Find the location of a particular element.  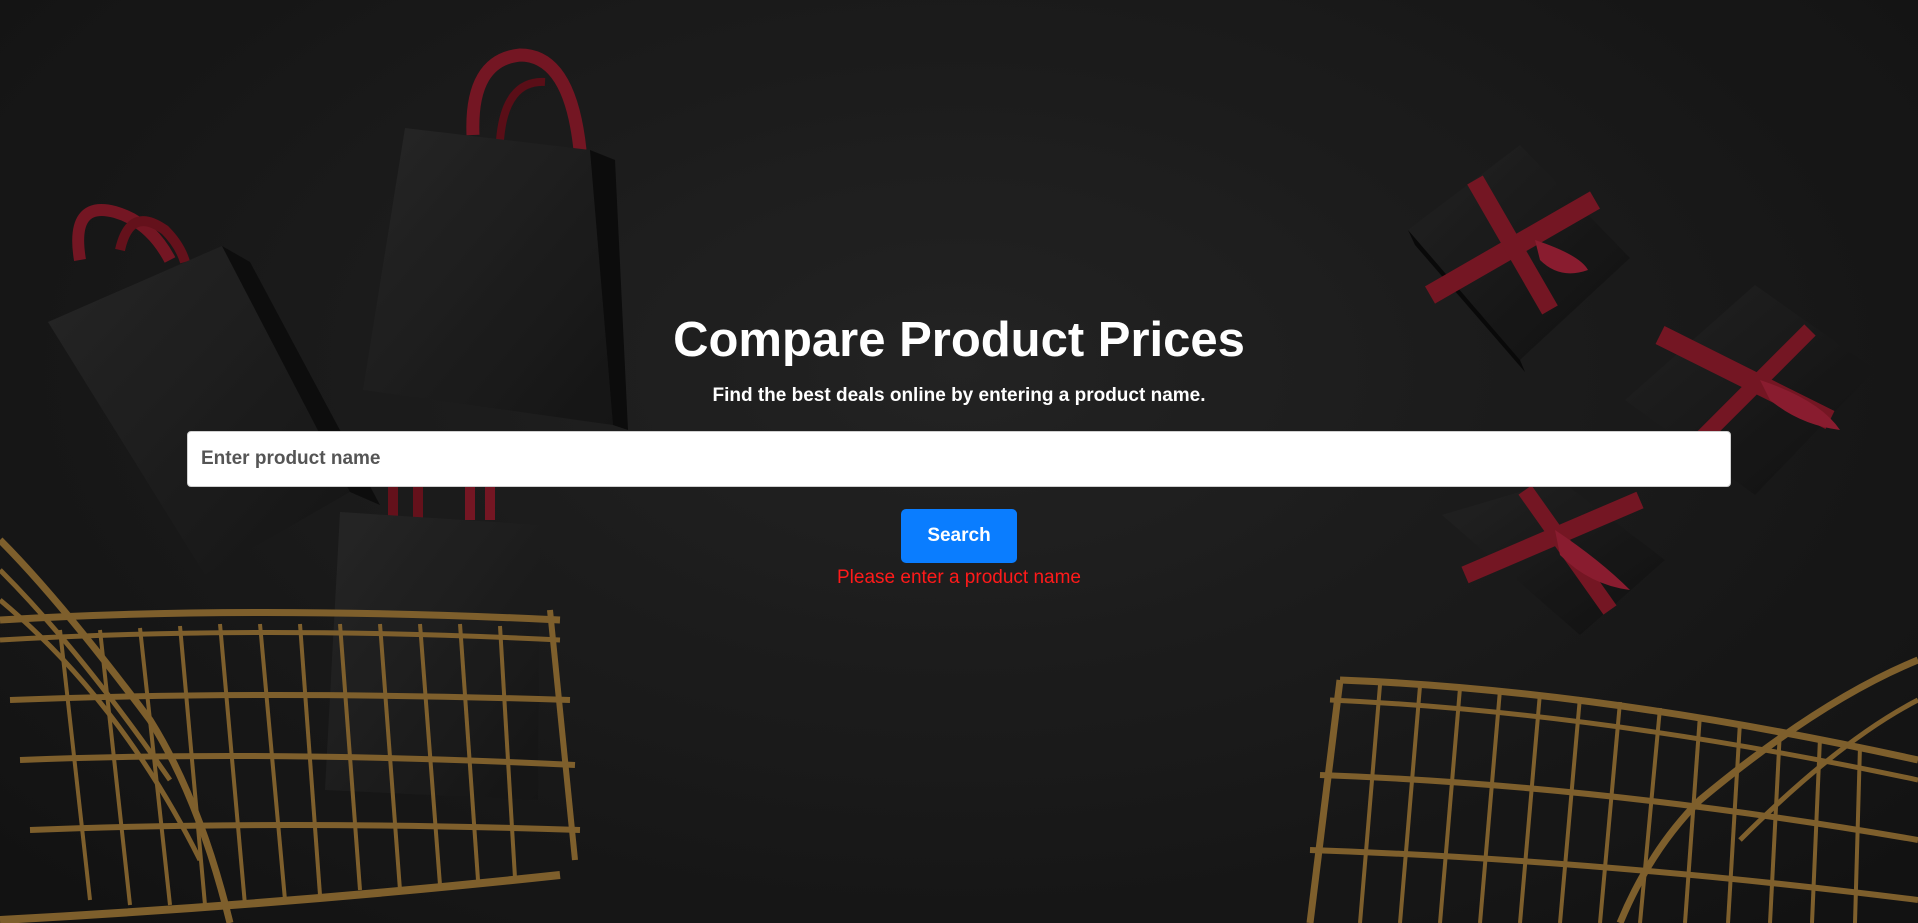

product-search-input is located at coordinates (959, 459).